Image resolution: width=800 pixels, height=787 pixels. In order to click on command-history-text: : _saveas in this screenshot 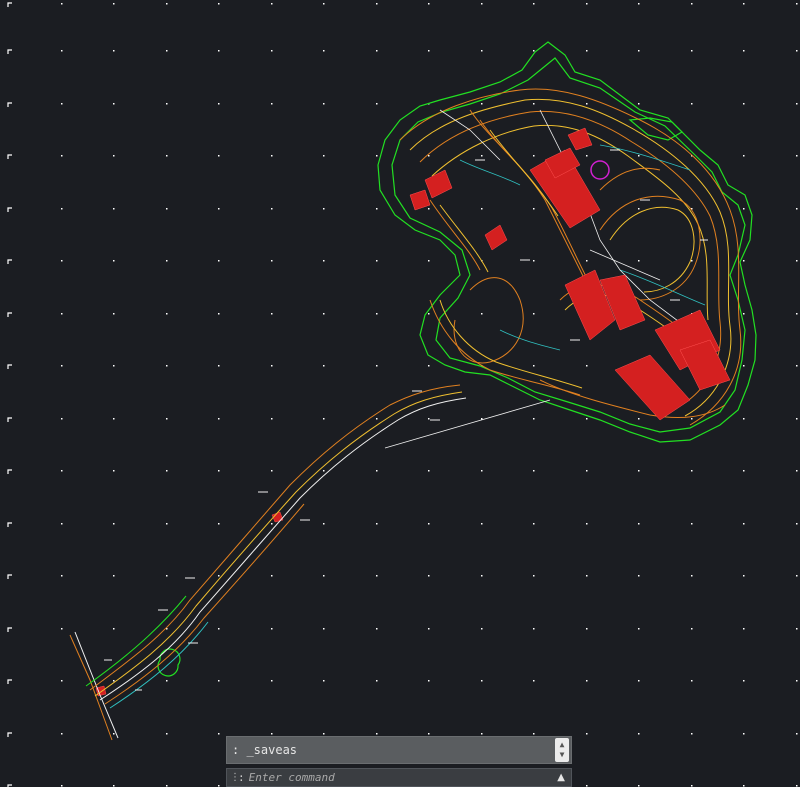, I will do `click(265, 750)`.